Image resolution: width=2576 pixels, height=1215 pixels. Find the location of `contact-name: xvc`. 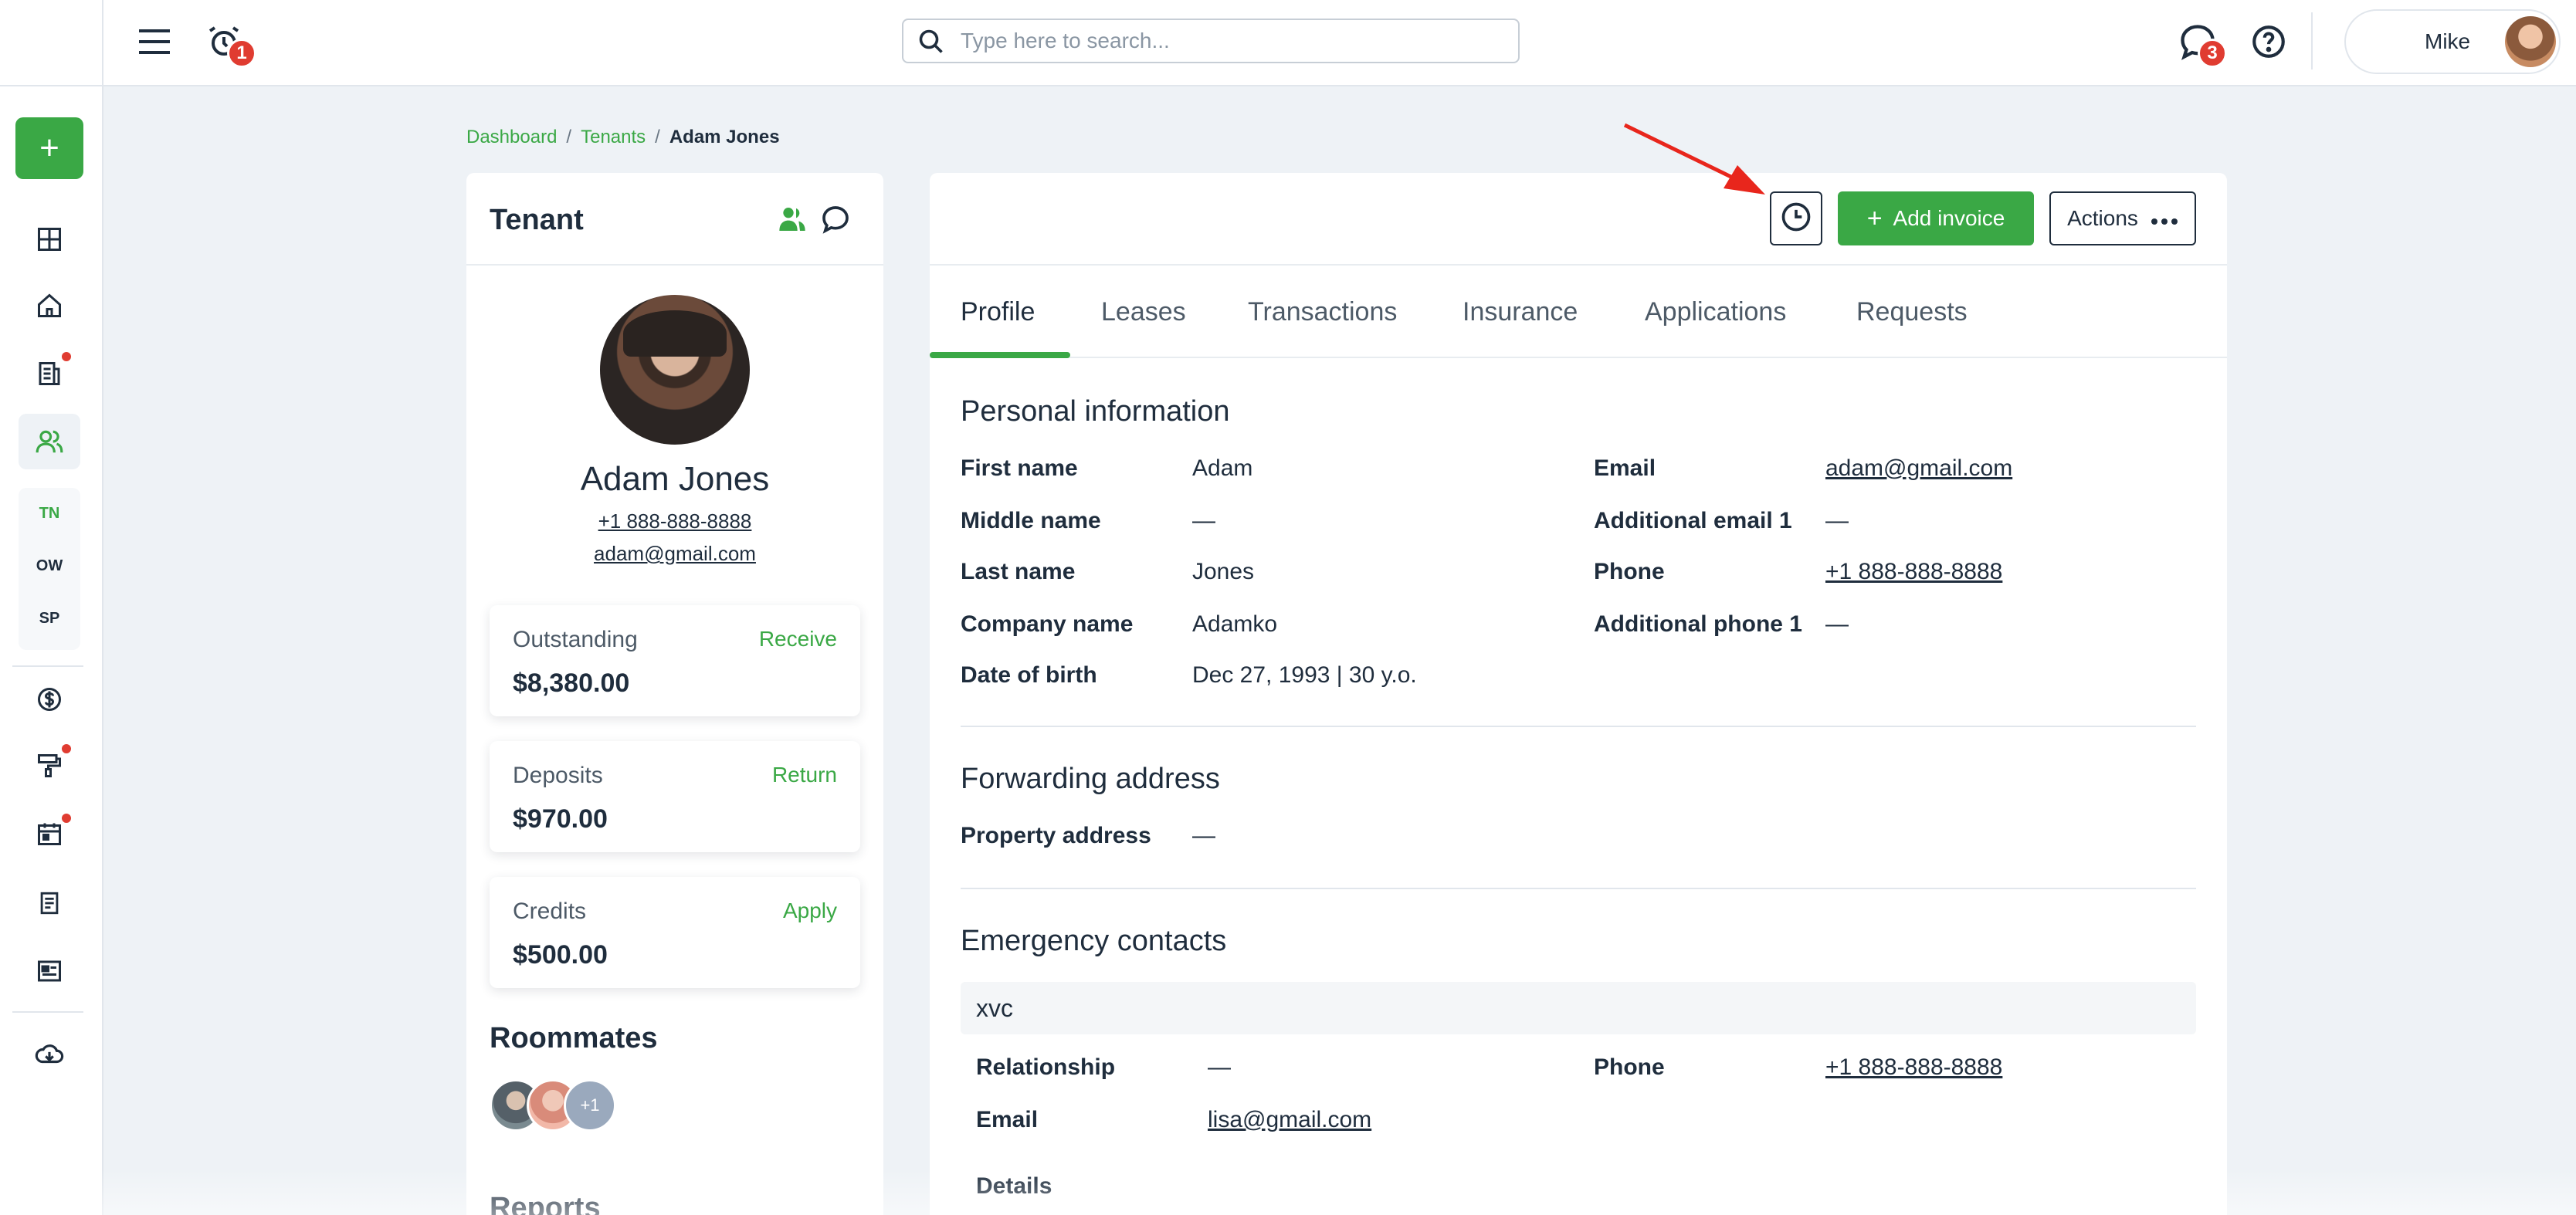

contact-name: xvc is located at coordinates (994, 1008).